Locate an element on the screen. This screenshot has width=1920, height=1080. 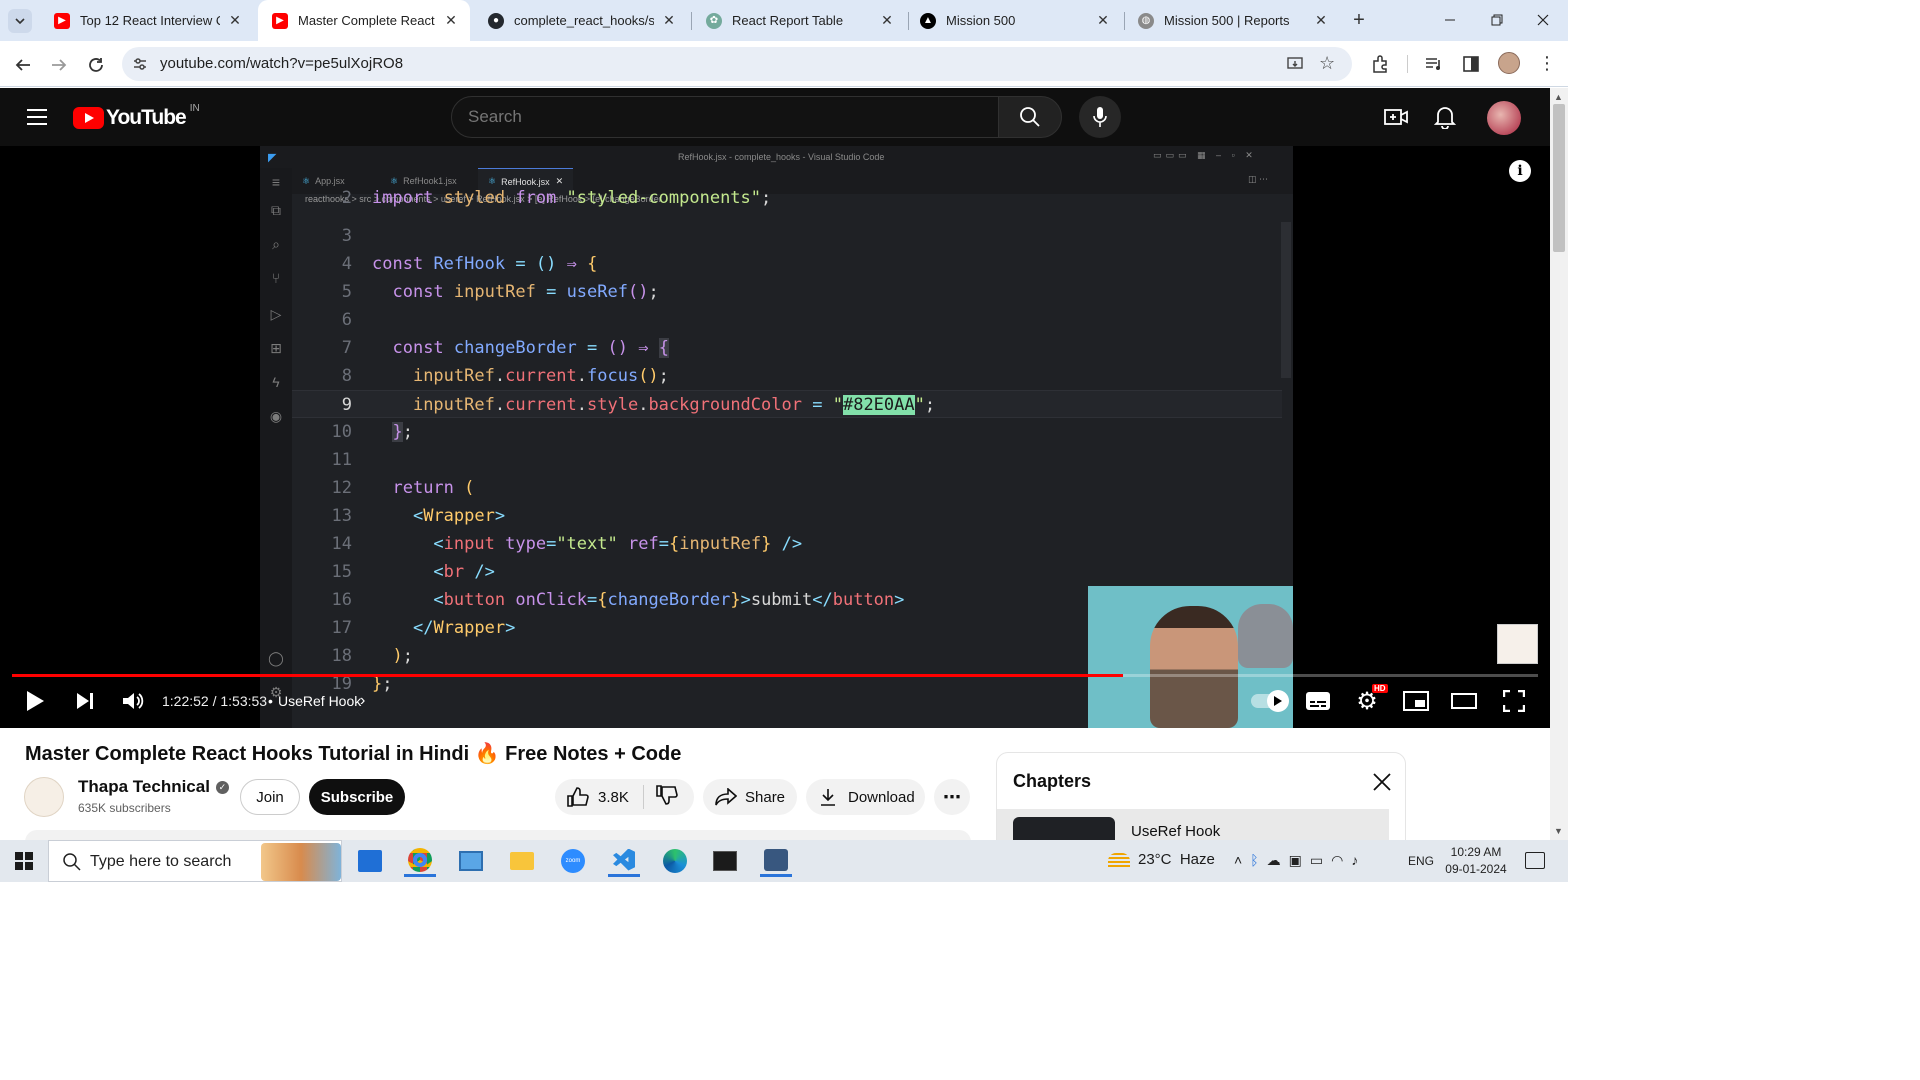
youtube-account-avatar is located at coordinates (1504, 118).